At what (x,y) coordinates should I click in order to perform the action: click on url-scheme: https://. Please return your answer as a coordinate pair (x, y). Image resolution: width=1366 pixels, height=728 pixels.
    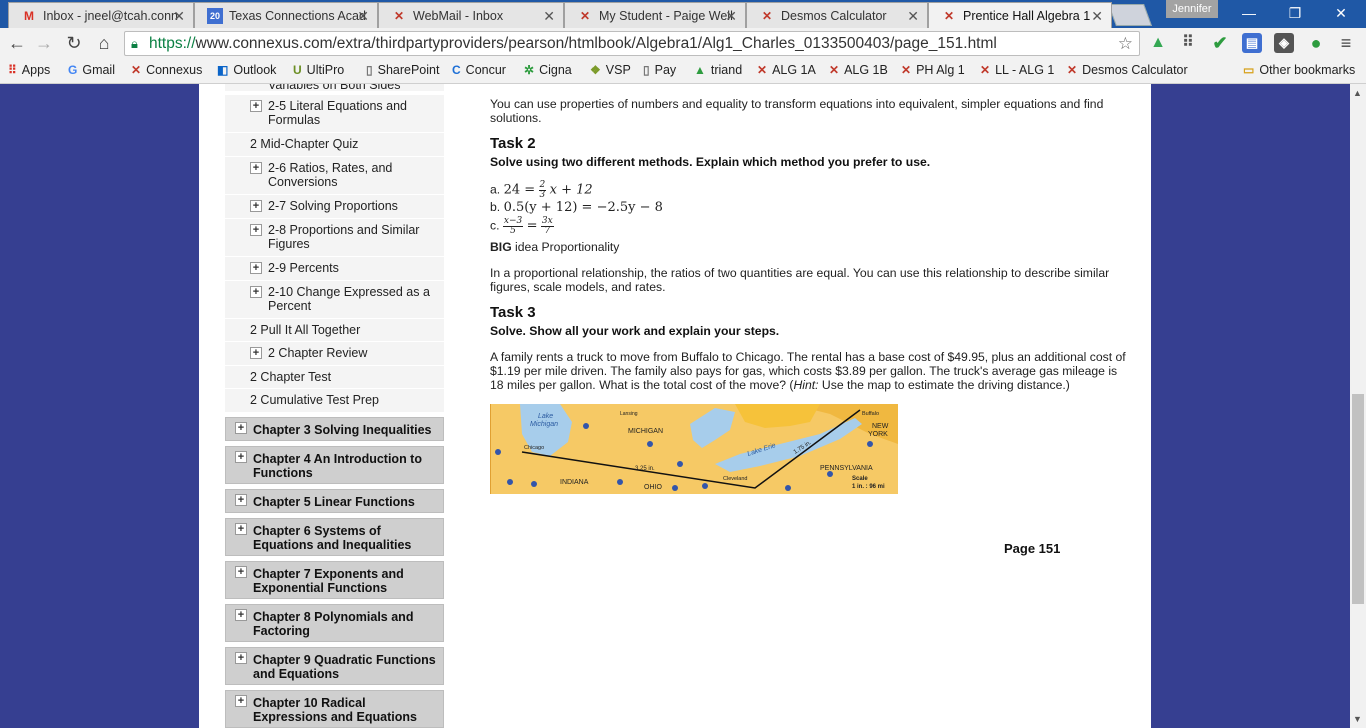
    Looking at the image, I should click on (172, 43).